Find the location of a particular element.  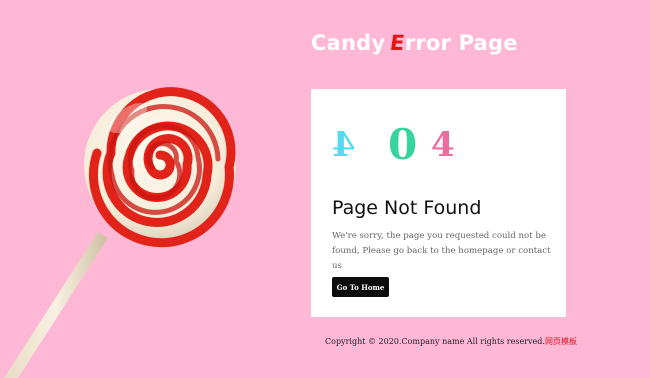

error-code: 4 0 4 is located at coordinates (393, 144).